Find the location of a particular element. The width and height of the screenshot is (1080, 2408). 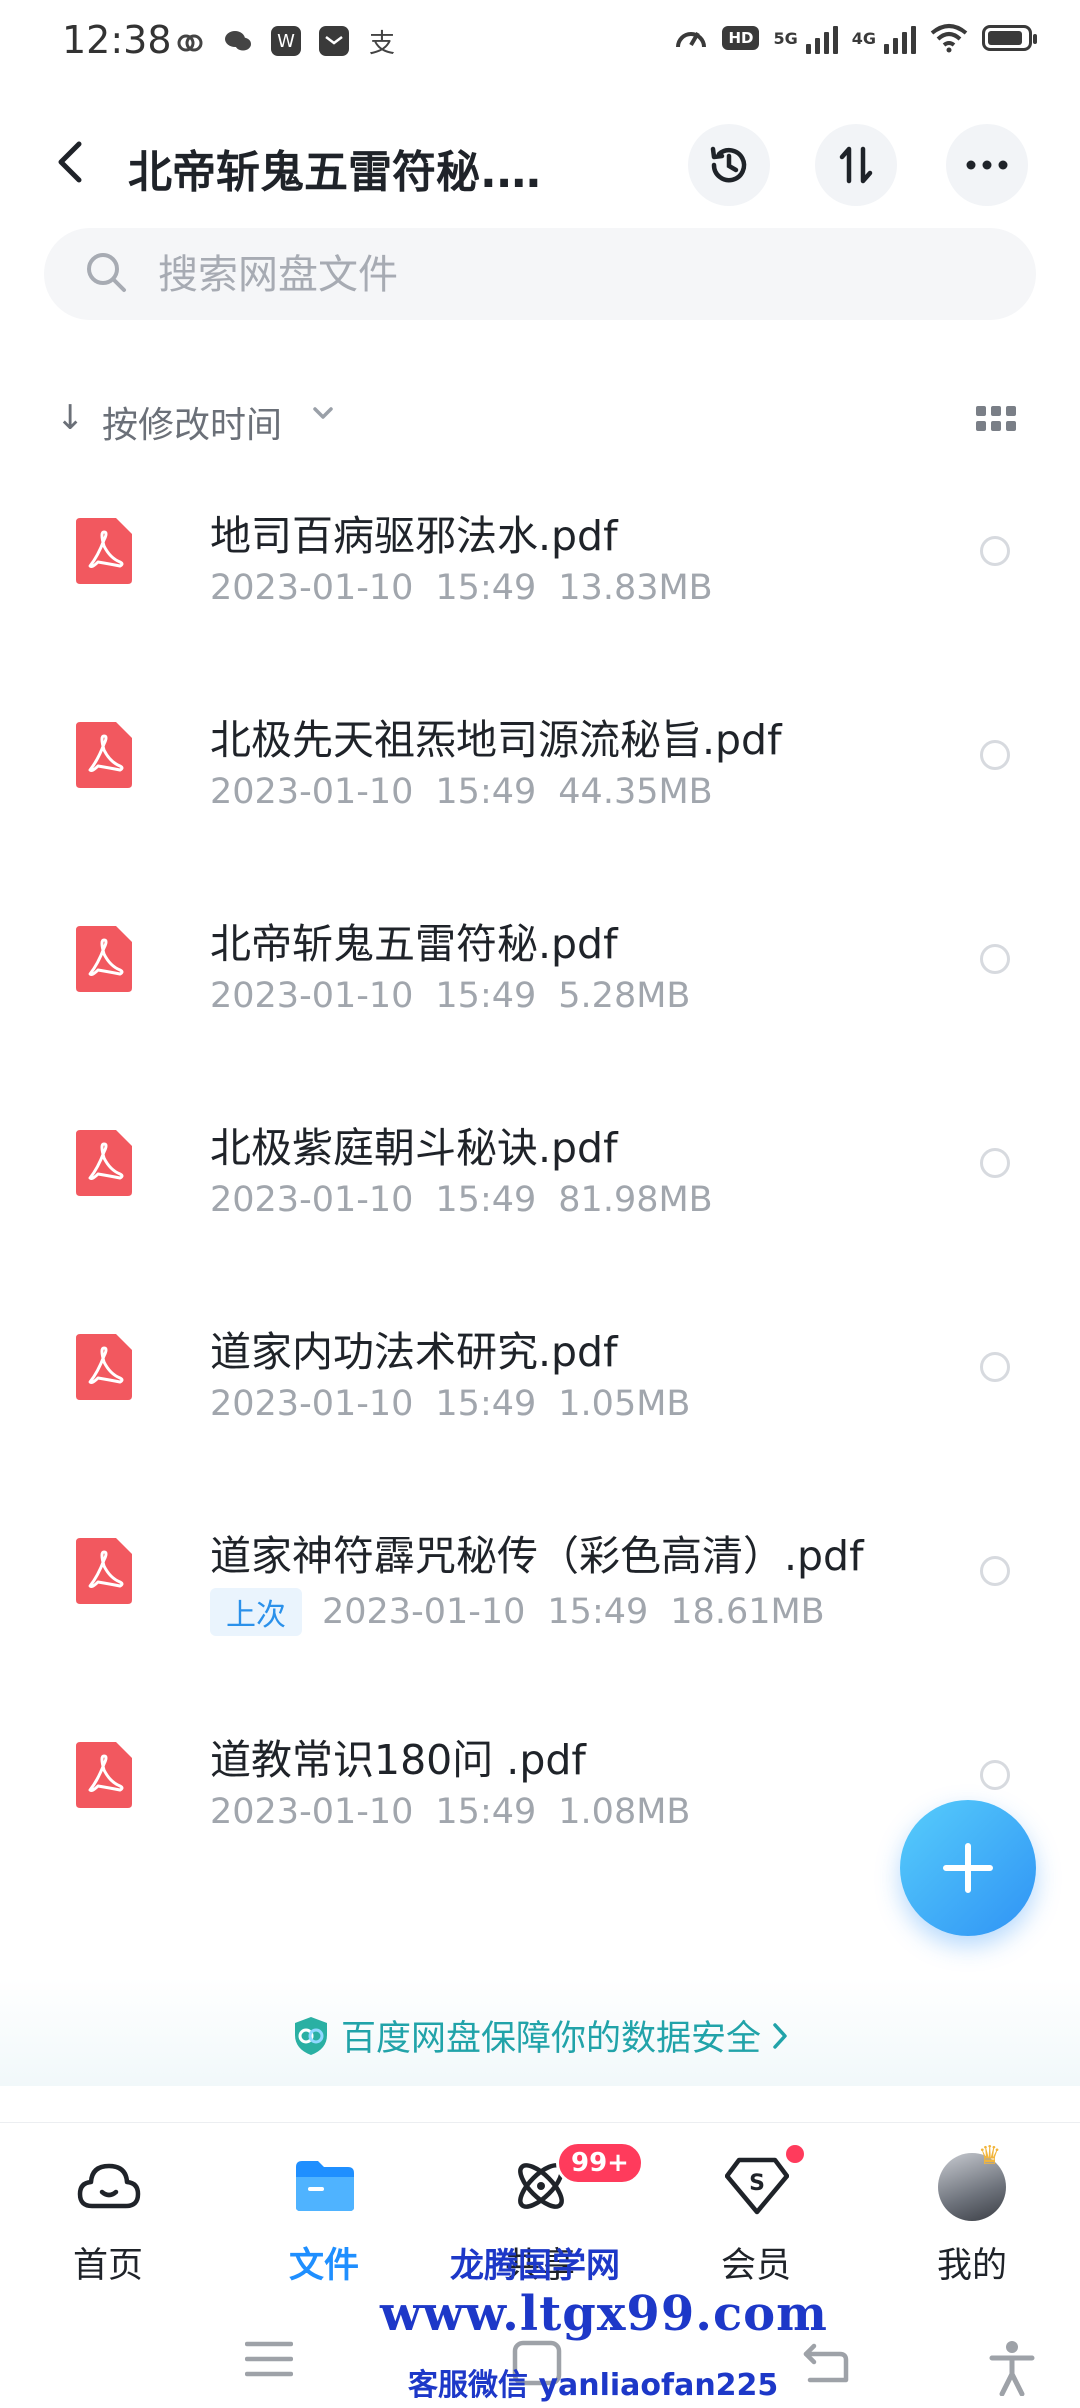

file-row: 北极紫庭朝斗秘诀.pdf 2023-01-10 15:49 81.98MB is located at coordinates (540, 1182).